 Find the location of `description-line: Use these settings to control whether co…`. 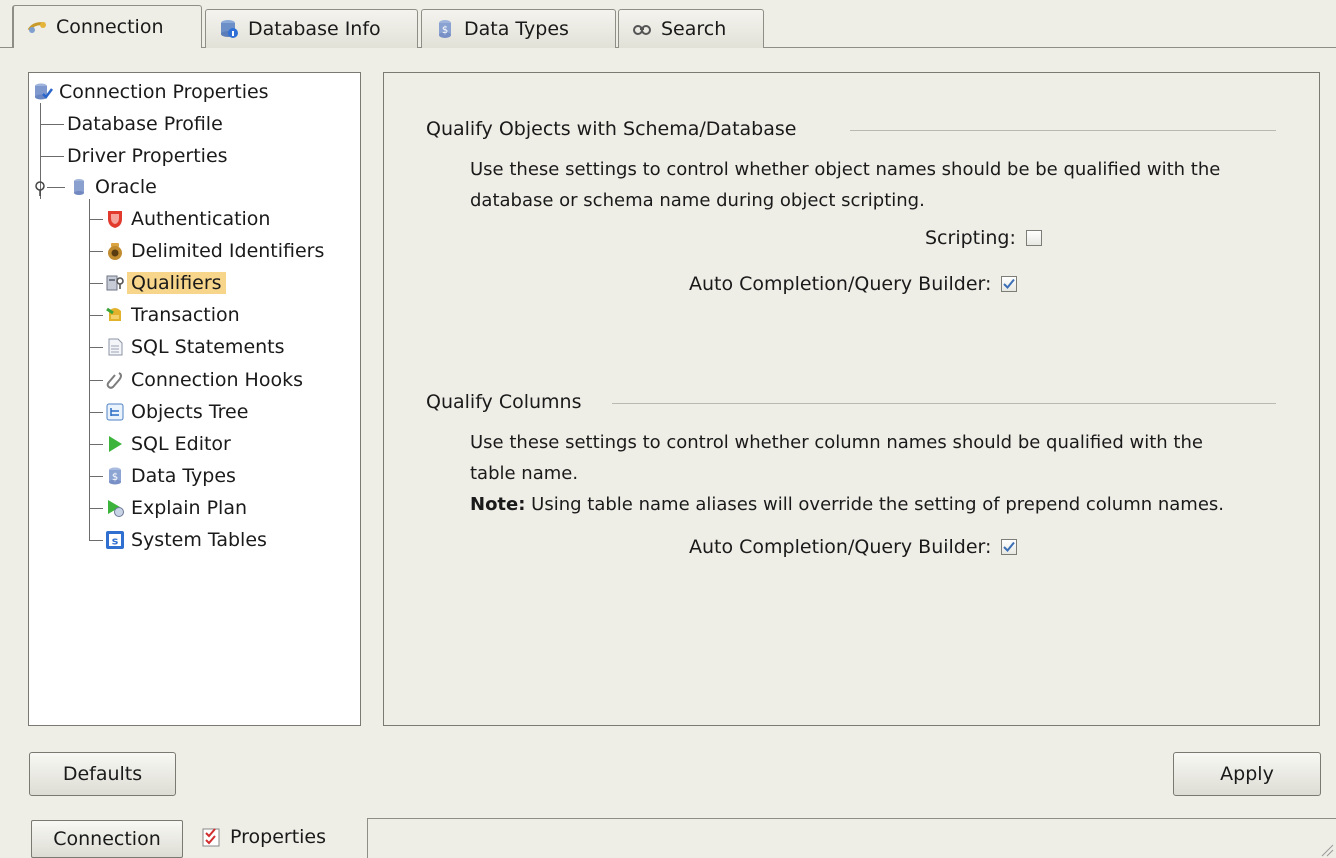

description-line: Use these settings to control whether co… is located at coordinates (836, 442).